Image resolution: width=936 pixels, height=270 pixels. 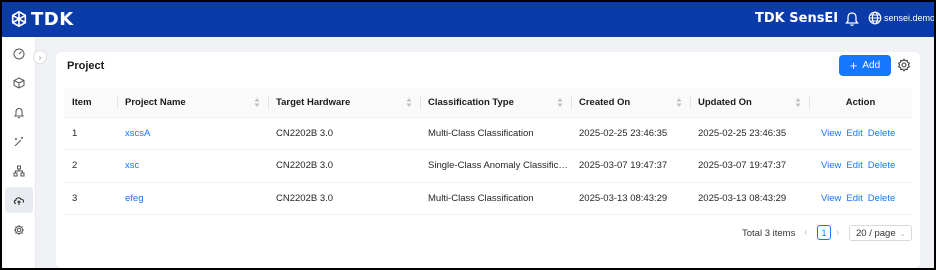 I want to click on sidebar-item-tools, so click(x=19, y=142).